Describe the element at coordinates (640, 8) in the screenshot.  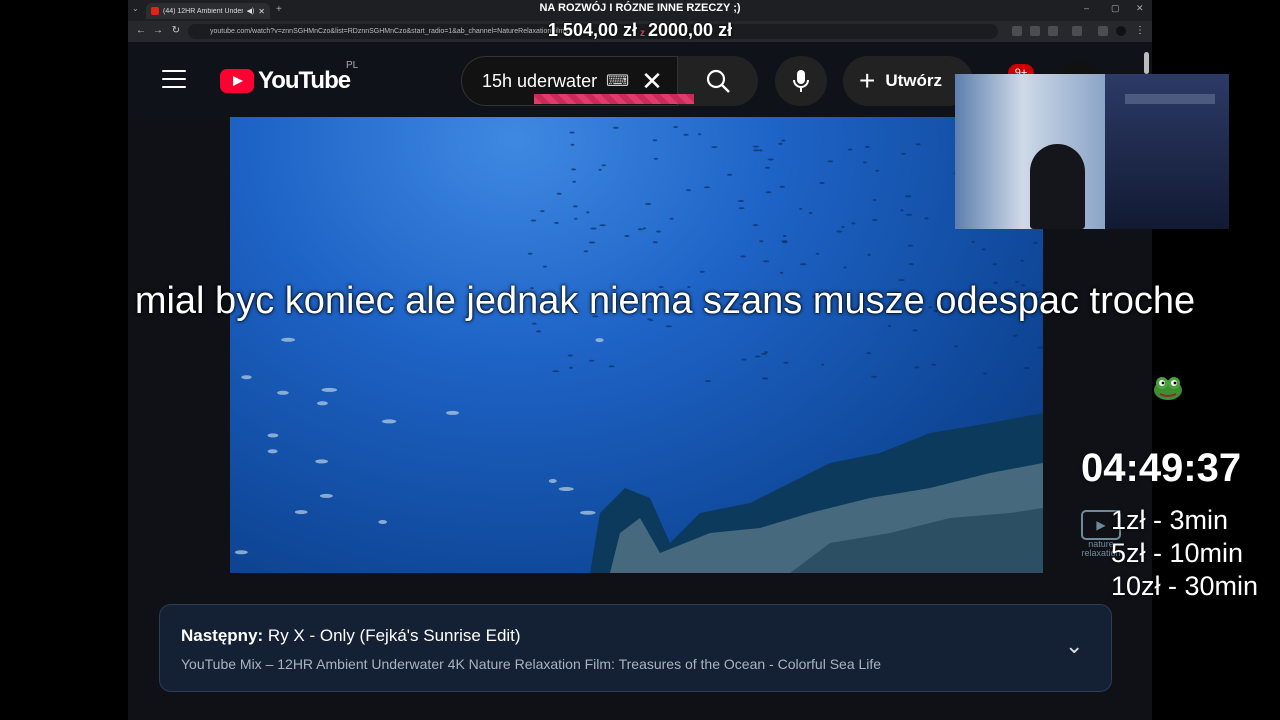
I see `donation-goal-text: NA ROZWÓJ I RÓZNE INNE RZECZY ;)` at that location.